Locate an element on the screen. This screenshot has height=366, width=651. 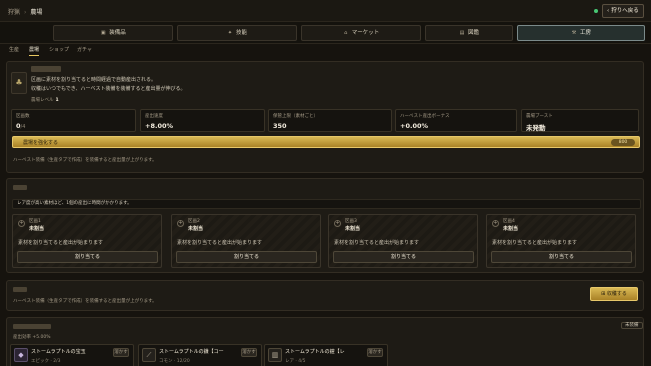
plot-card: + 区画3 未割当 素材を割り当てると産出が始まります 割り当てる is located at coordinates (403, 241).